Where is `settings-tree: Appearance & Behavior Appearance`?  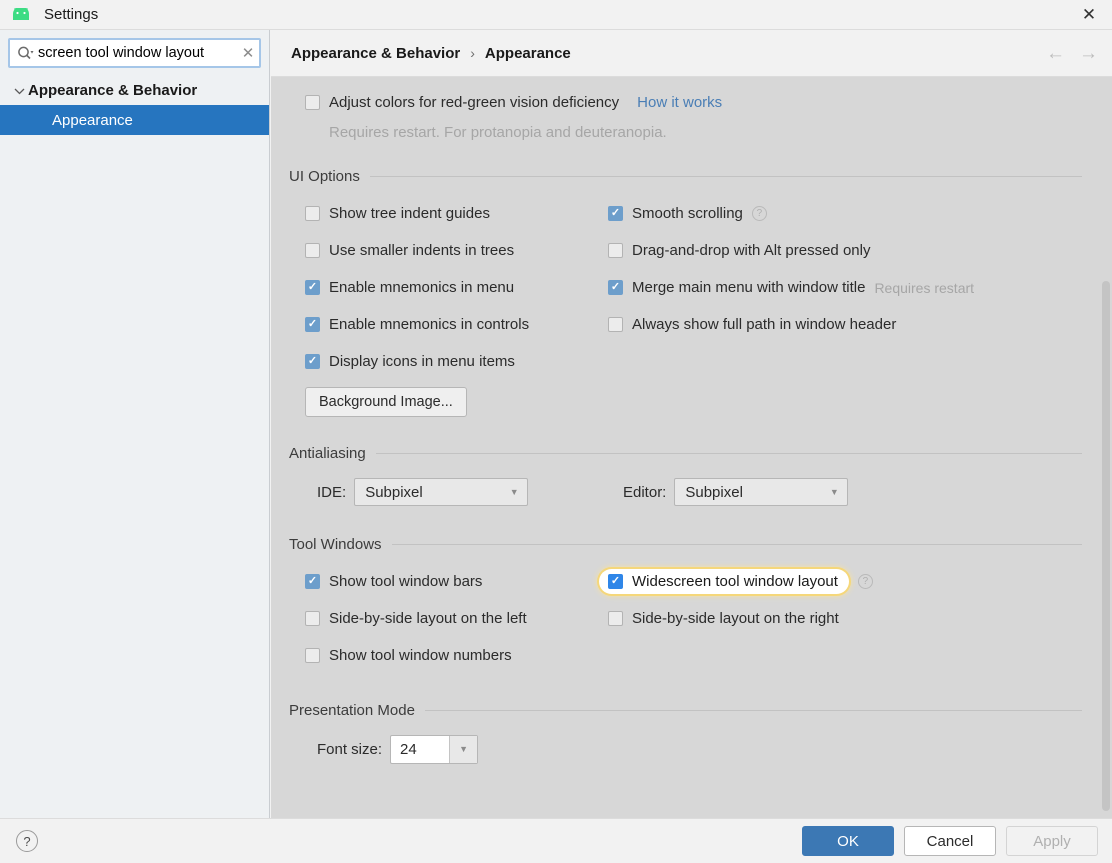
settings-tree: Appearance & Behavior Appearance is located at coordinates (134, 104).